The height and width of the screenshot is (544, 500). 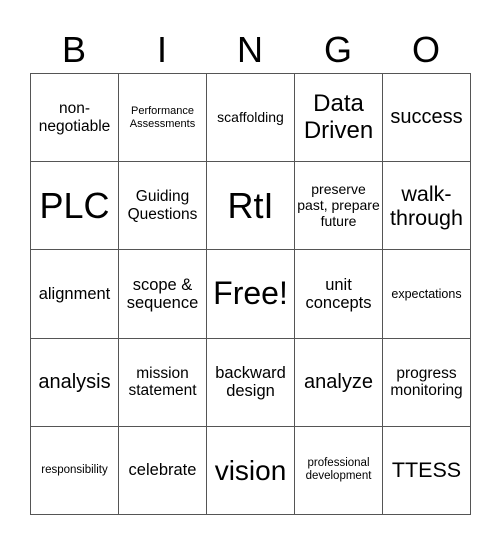 I want to click on bingo-cell: RtI, so click(x=251, y=206).